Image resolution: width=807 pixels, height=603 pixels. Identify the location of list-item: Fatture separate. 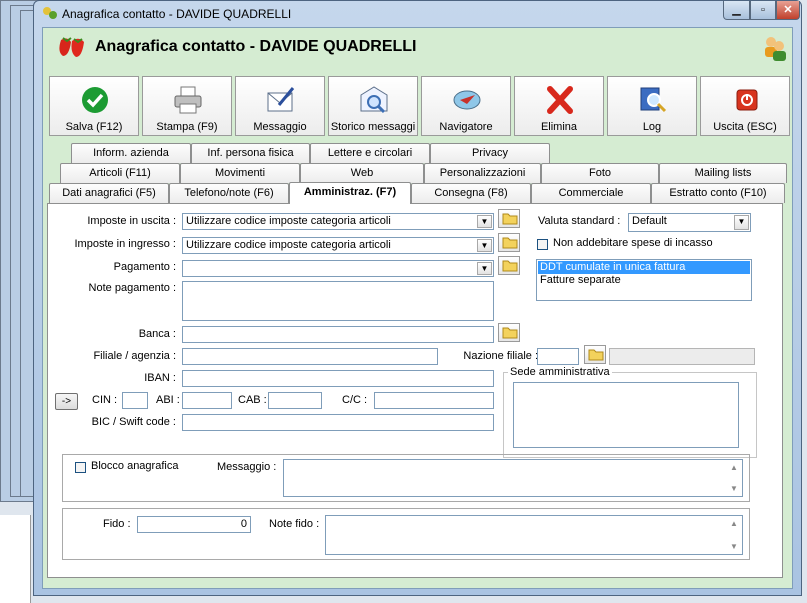
(644, 280).